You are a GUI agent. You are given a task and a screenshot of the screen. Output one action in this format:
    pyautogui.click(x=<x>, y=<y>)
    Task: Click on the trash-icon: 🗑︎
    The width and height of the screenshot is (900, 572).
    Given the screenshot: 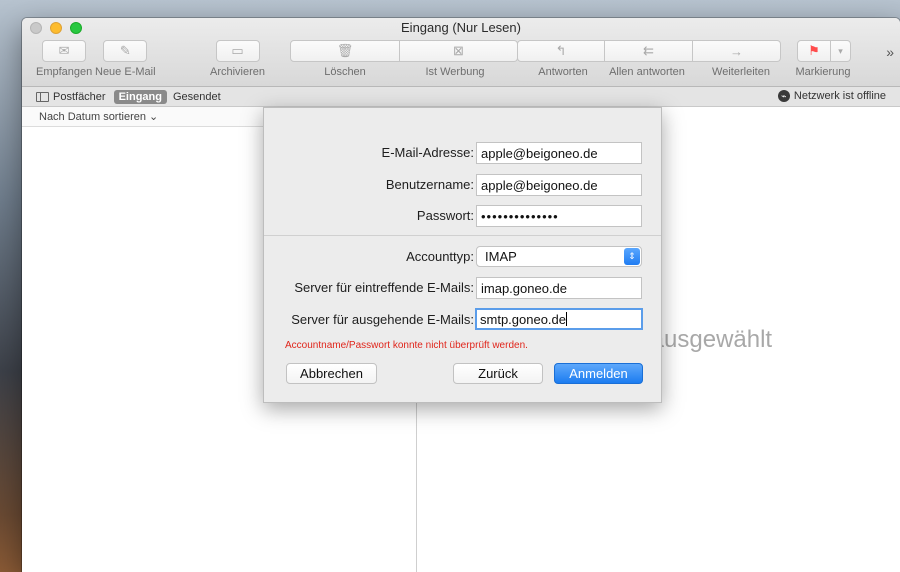 What is the action you would take?
    pyautogui.click(x=345, y=50)
    